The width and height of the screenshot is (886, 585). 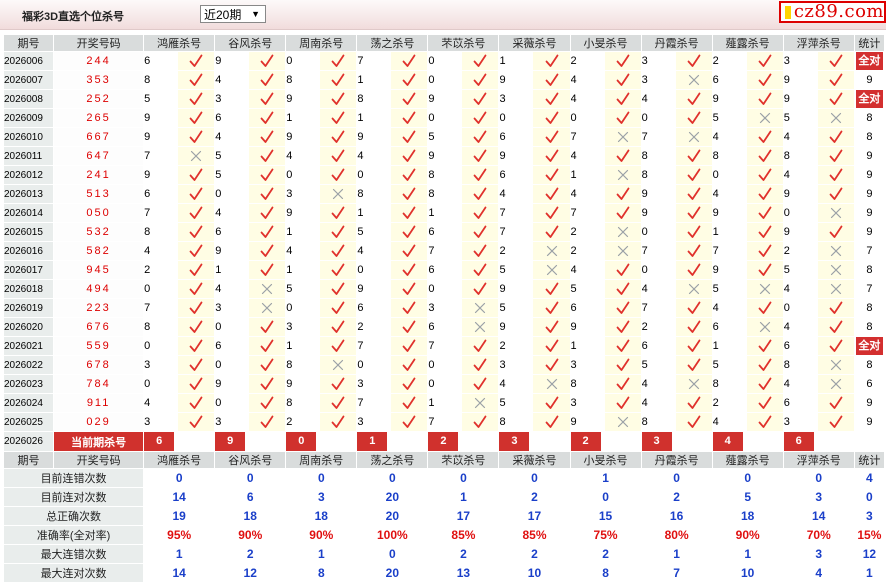 I want to click on kill-value-cell: 7, so click(x=729, y=251).